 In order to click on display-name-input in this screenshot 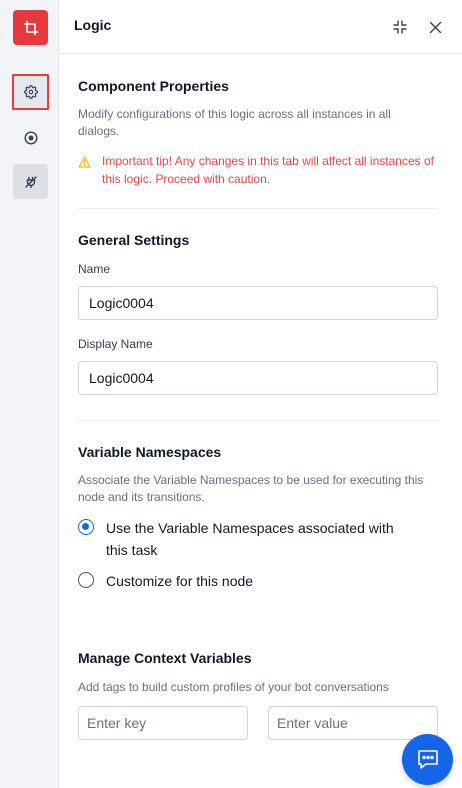, I will do `click(258, 378)`.